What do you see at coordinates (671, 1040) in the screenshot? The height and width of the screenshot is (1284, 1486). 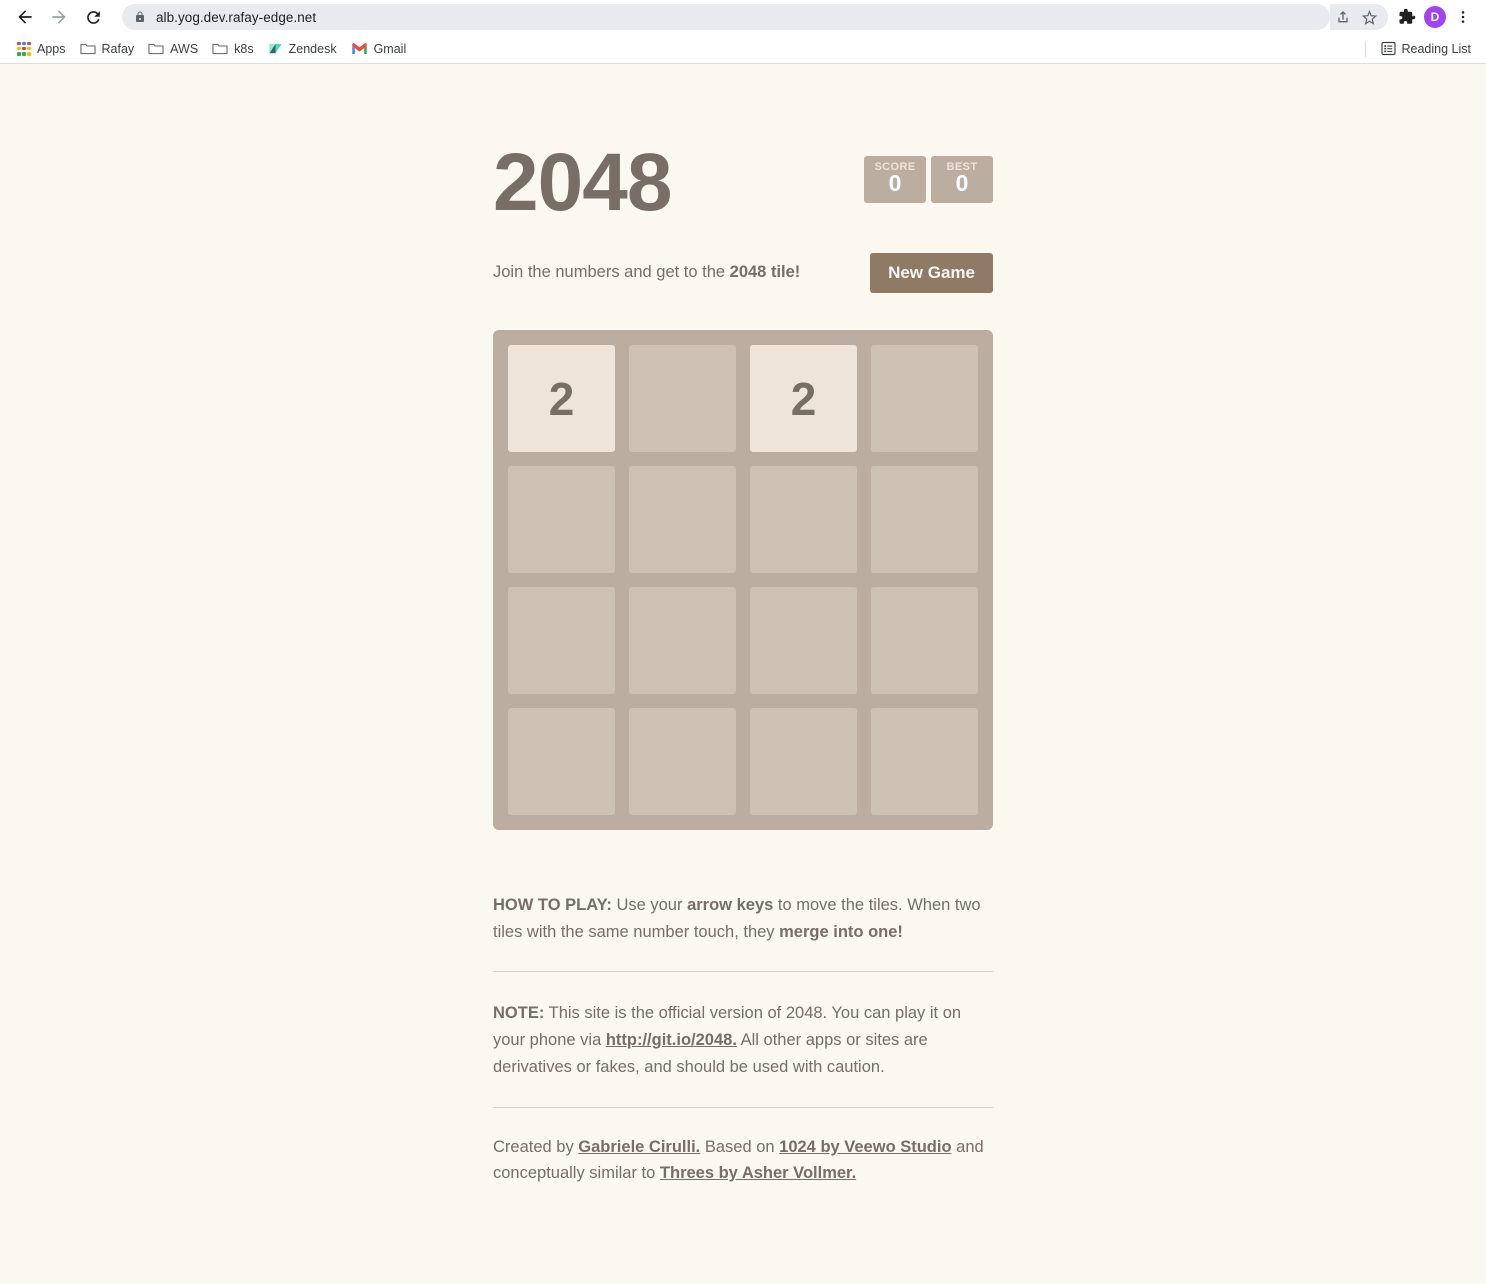 I see `git-io-link: http://git.io/2048.` at bounding box center [671, 1040].